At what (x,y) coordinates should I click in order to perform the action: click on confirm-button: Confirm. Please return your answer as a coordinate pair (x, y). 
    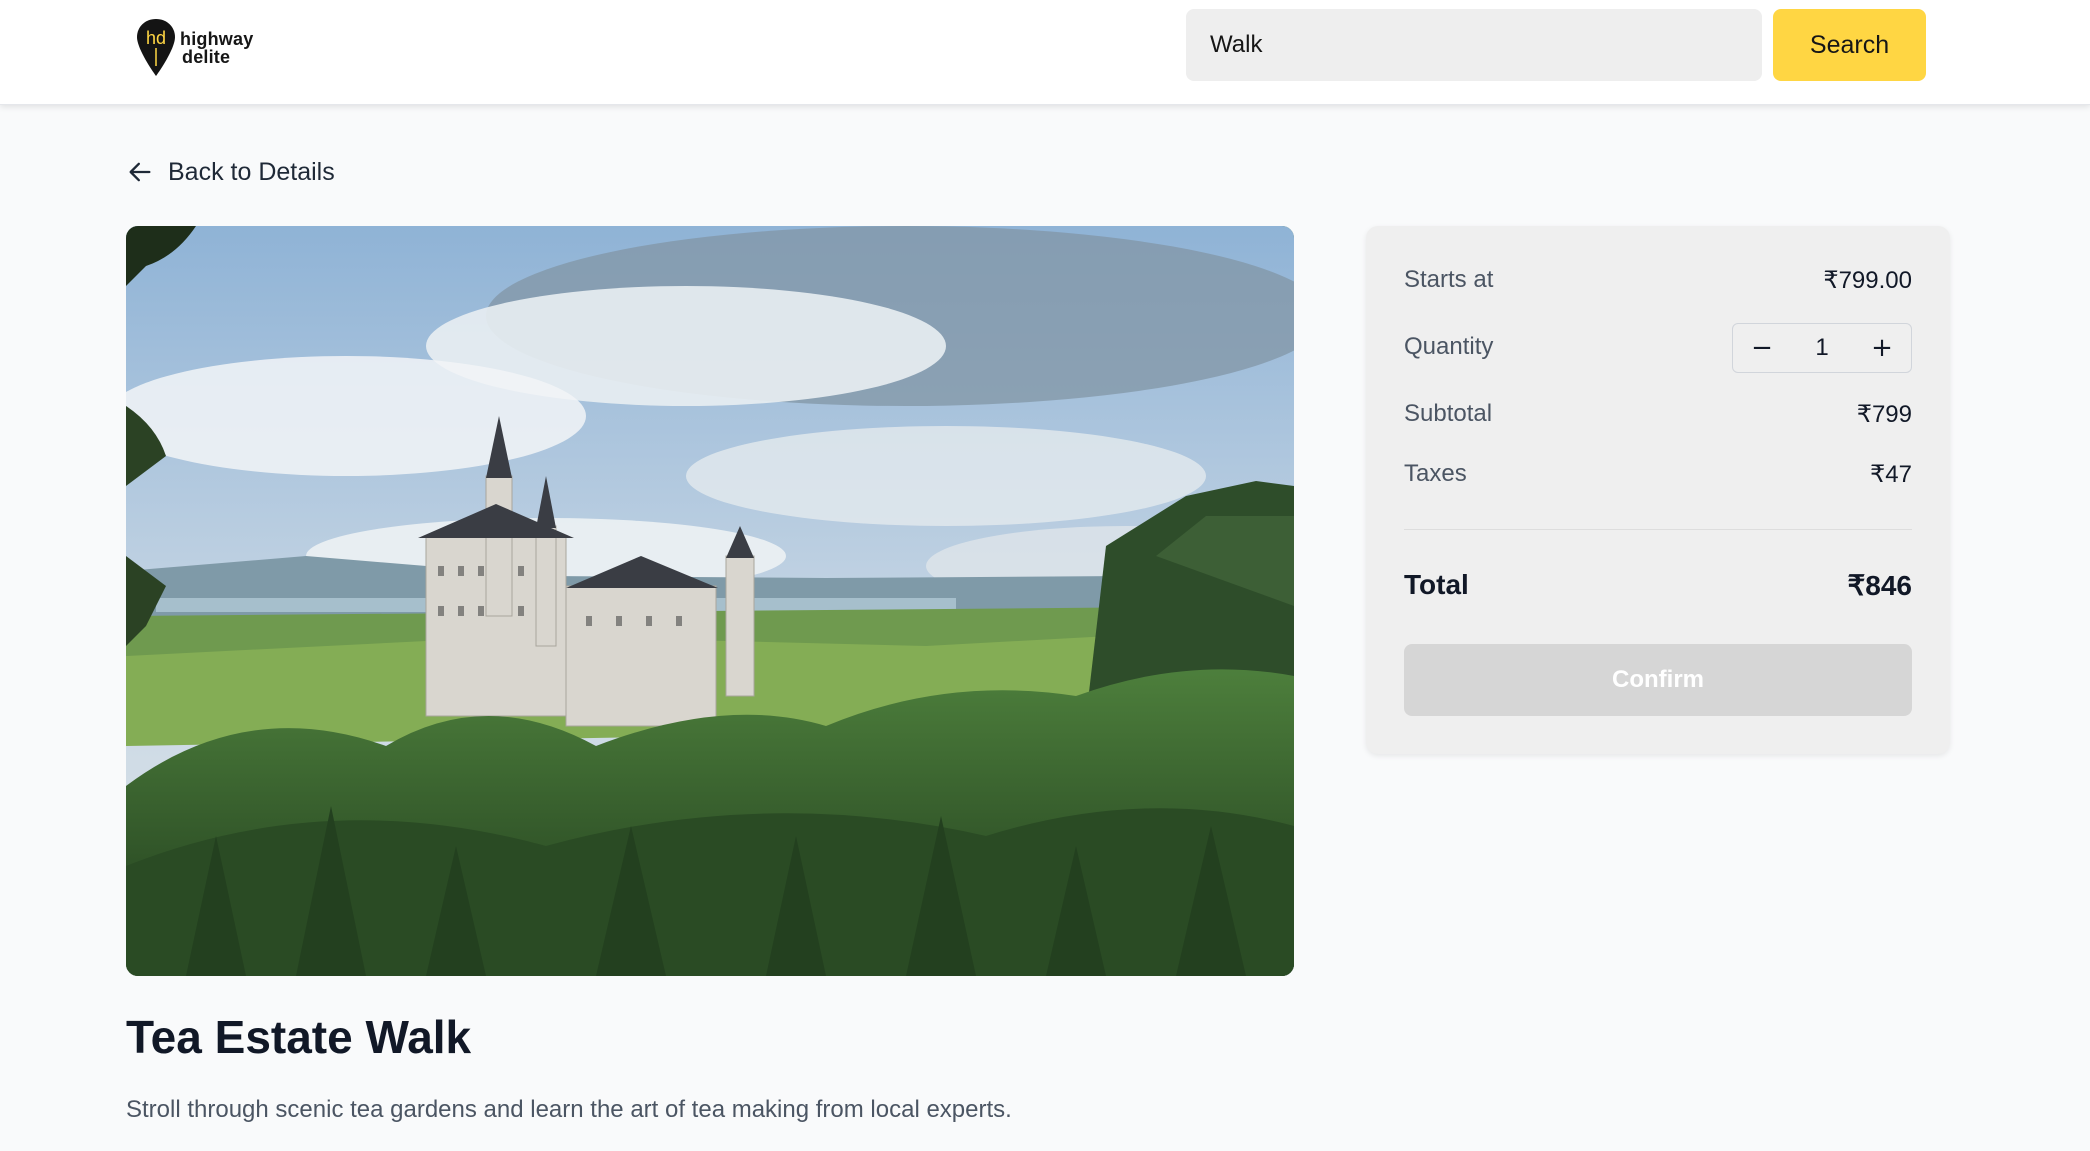
    Looking at the image, I should click on (1658, 680).